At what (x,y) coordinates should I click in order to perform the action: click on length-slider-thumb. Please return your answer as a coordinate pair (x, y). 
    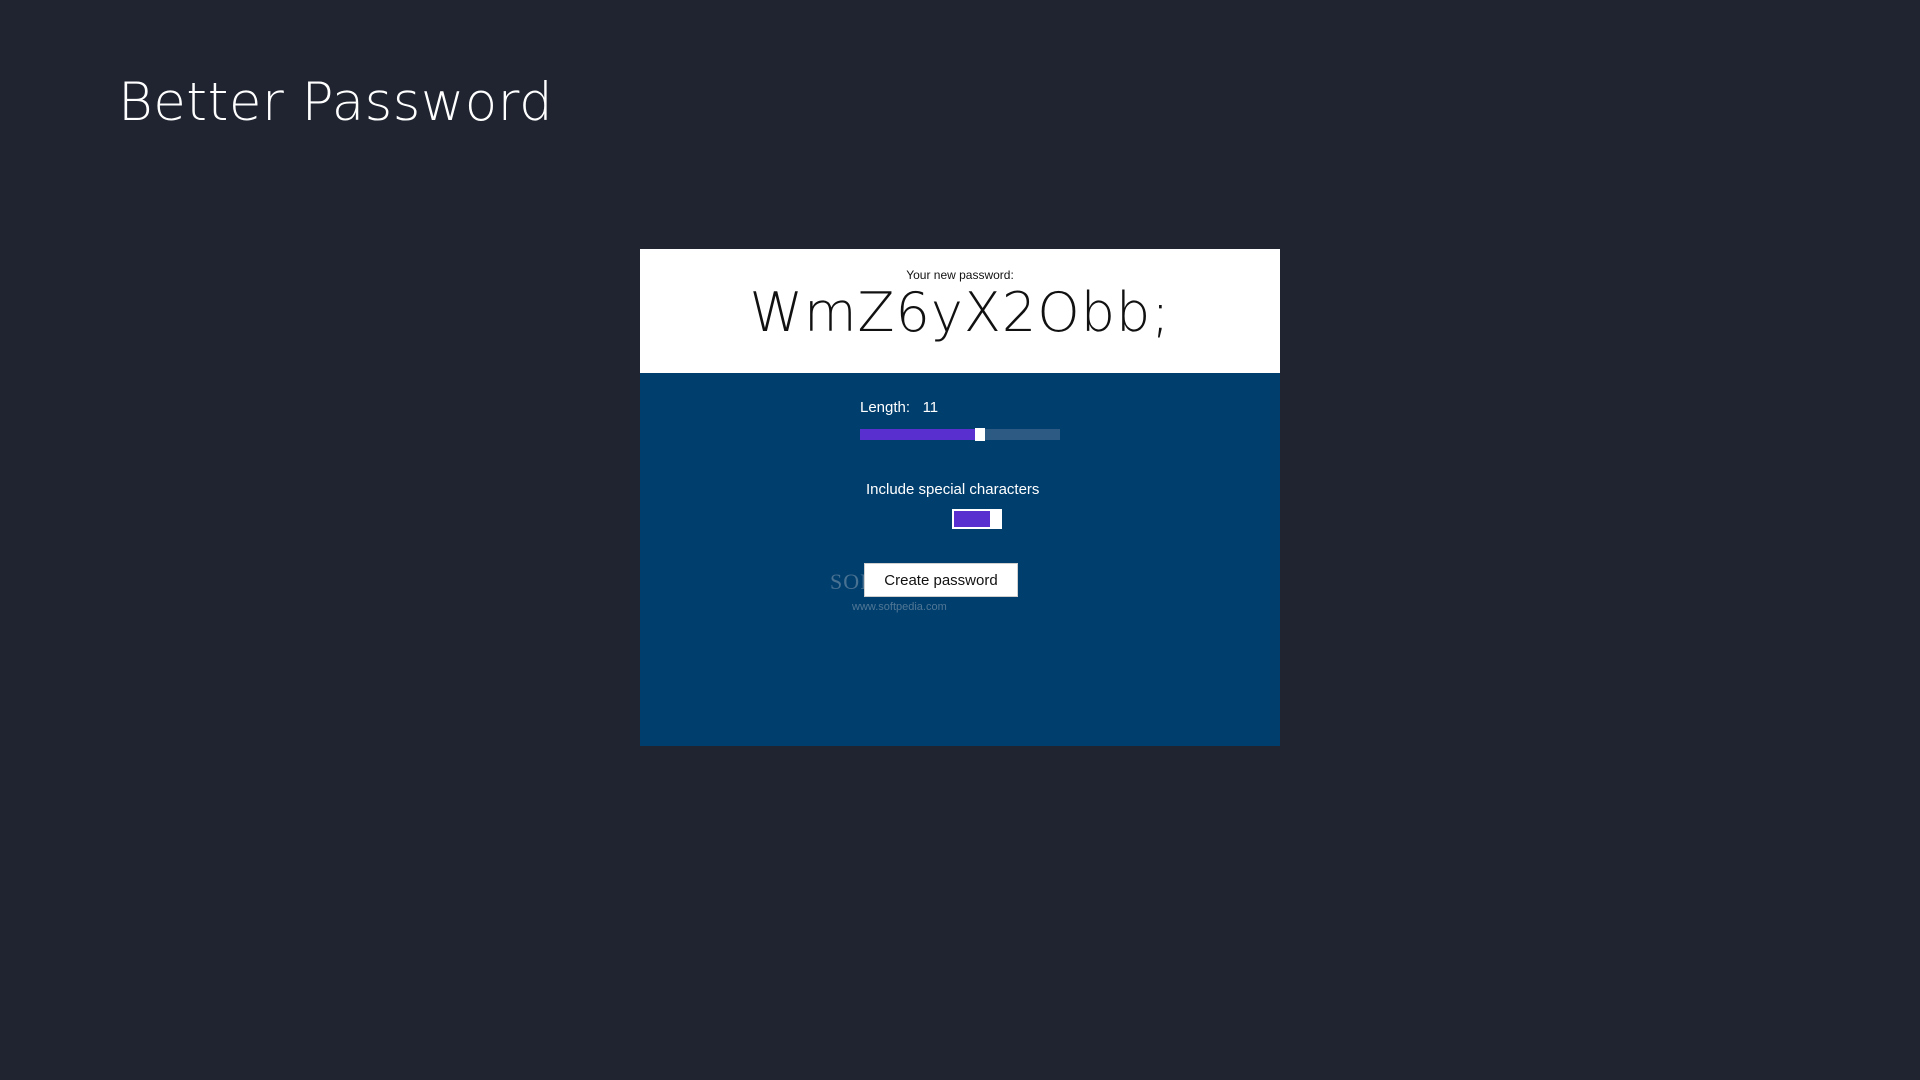
    Looking at the image, I should click on (980, 434).